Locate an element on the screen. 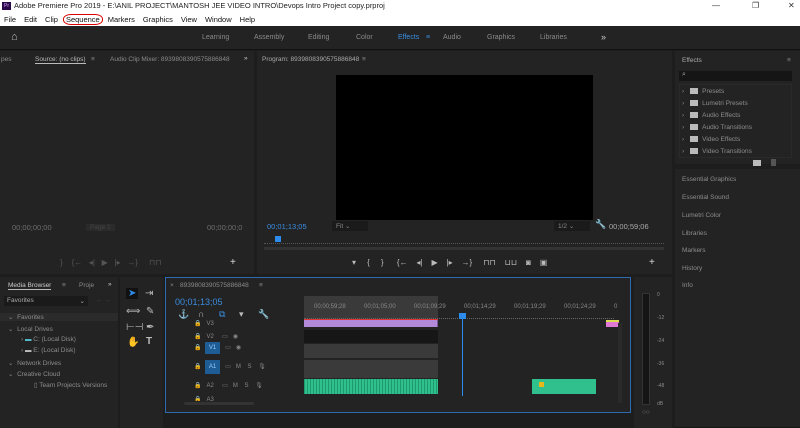  timeline-playhead is located at coordinates (462, 355).